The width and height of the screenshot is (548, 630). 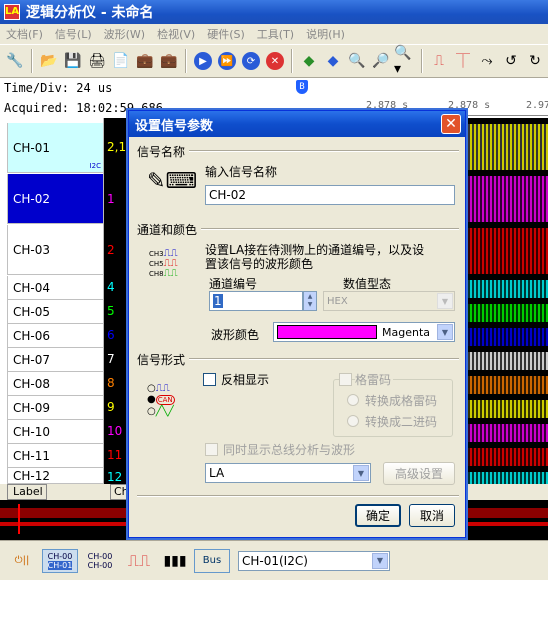 What do you see at coordinates (27, 492) in the screenshot?
I see `label-button: Label` at bounding box center [27, 492].